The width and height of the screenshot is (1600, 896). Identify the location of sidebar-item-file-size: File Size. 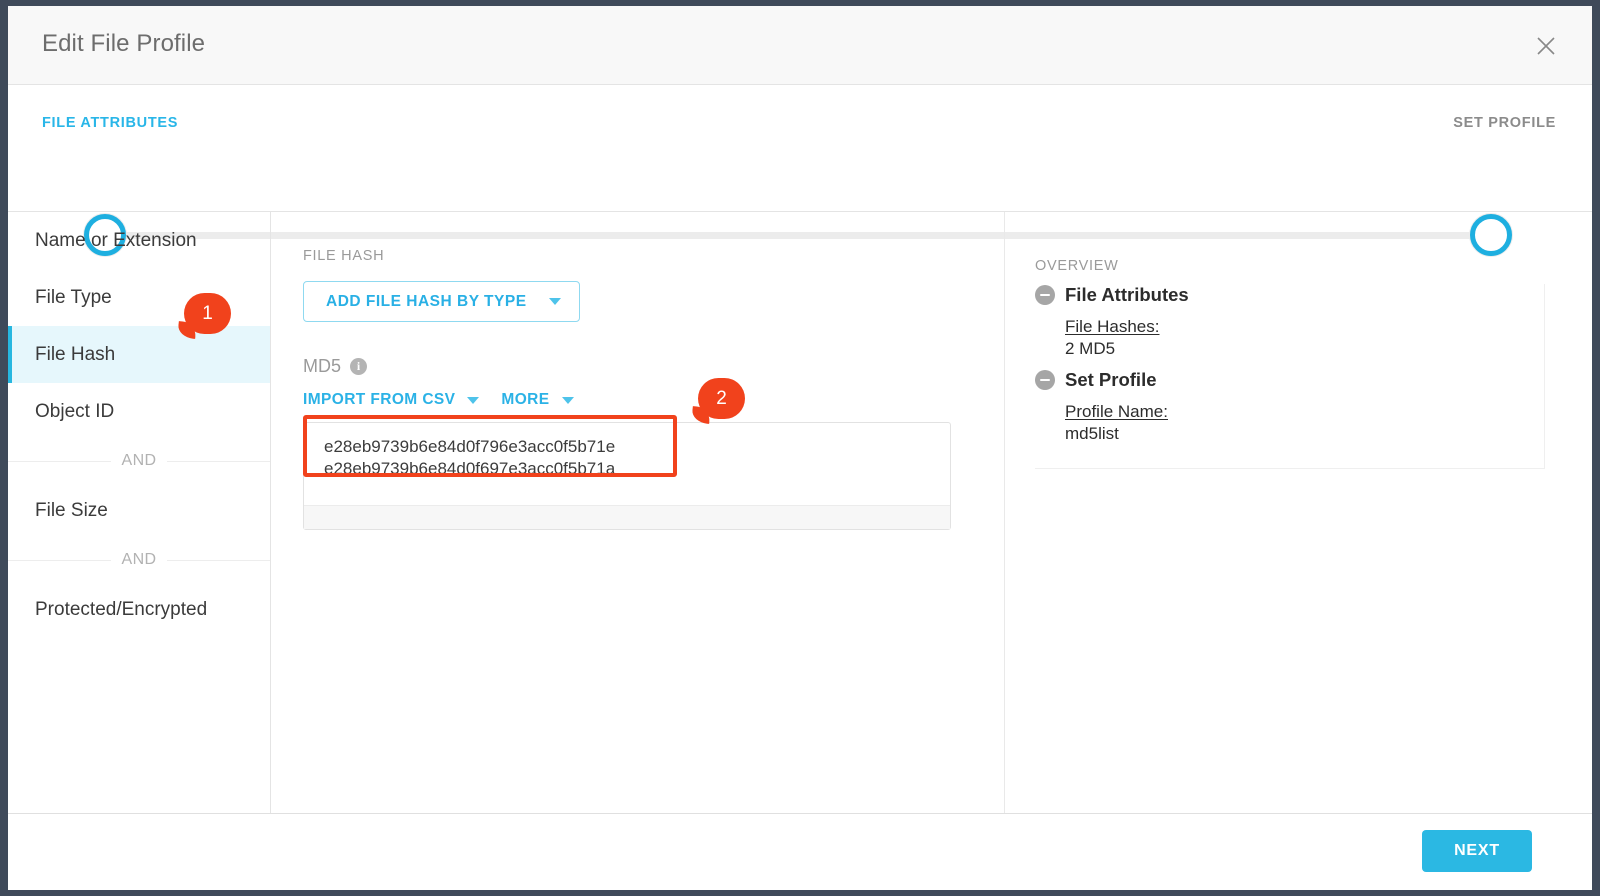
(139, 510).